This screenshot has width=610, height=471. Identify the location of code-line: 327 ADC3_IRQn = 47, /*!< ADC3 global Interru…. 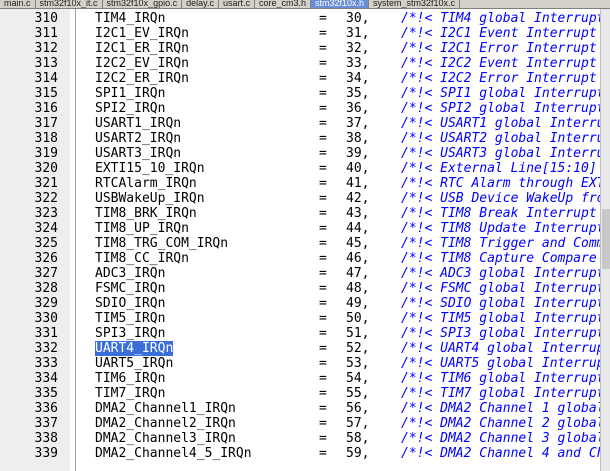
(300, 273).